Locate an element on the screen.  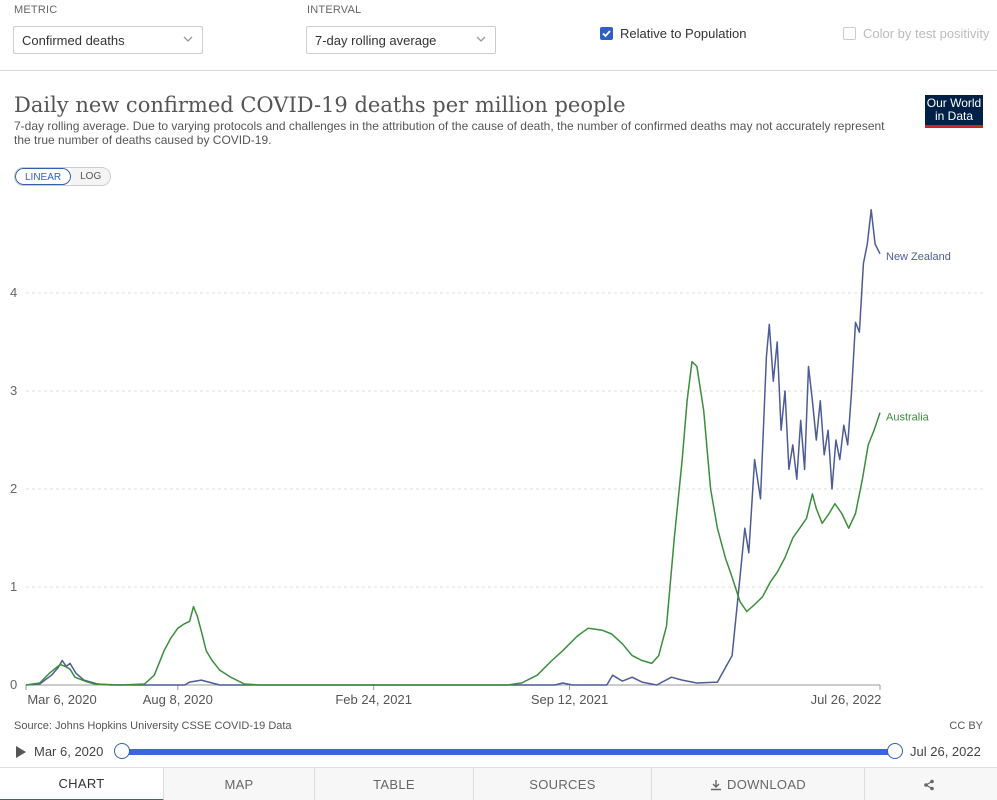
x-tick-label: Jul 26, 2022 is located at coordinates (846, 699).